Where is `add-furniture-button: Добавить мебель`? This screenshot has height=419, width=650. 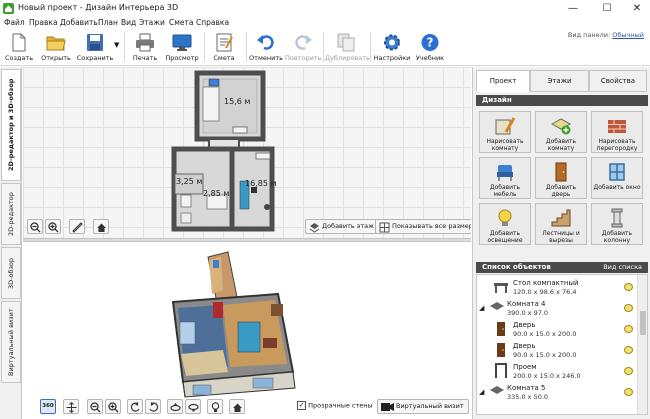 add-furniture-button: Добавить мебель is located at coordinates (505, 178).